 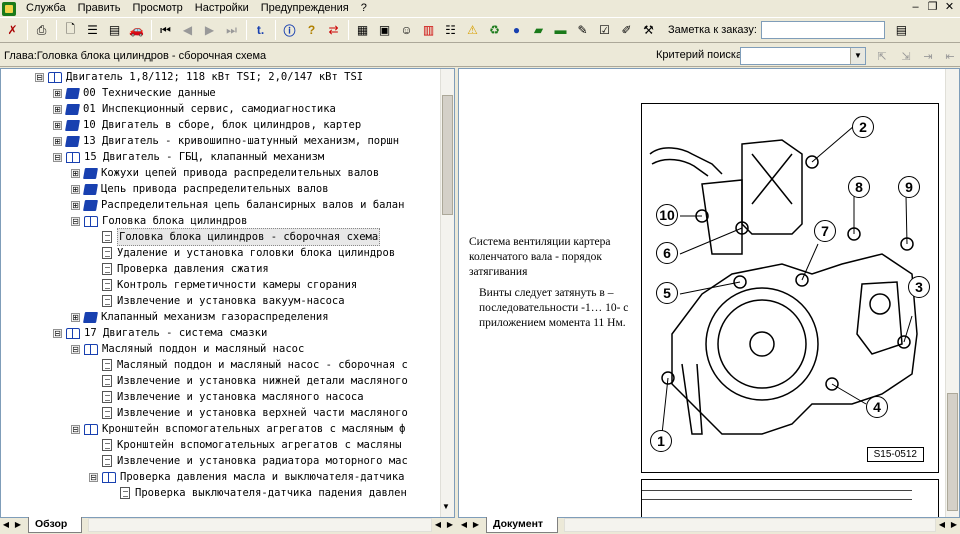 What do you see at coordinates (222, 8) in the screenshot?
I see `menu-settings: Настройки` at bounding box center [222, 8].